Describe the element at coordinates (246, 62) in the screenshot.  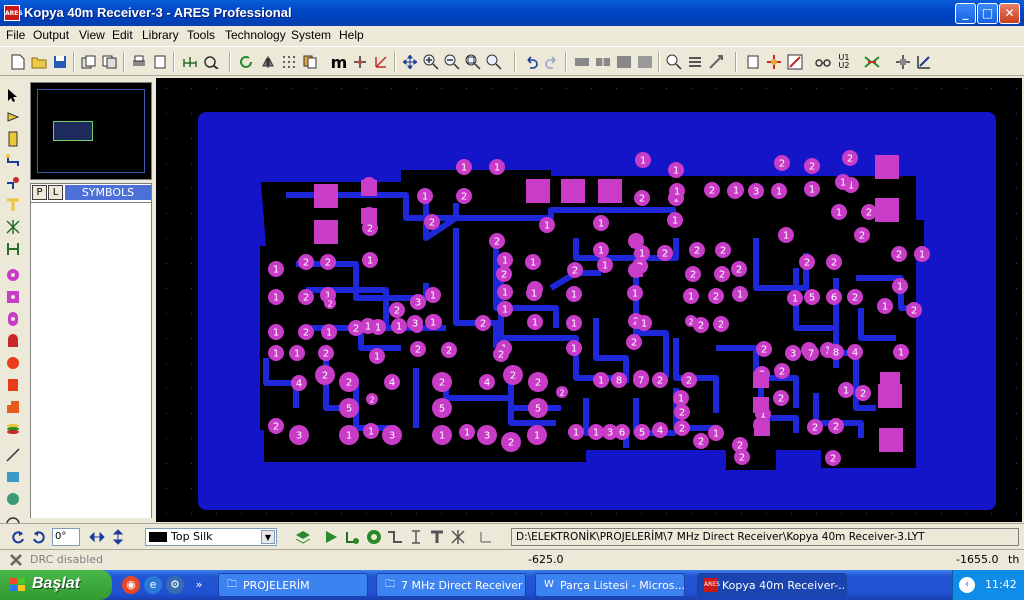
I see `refresh-icon` at that location.